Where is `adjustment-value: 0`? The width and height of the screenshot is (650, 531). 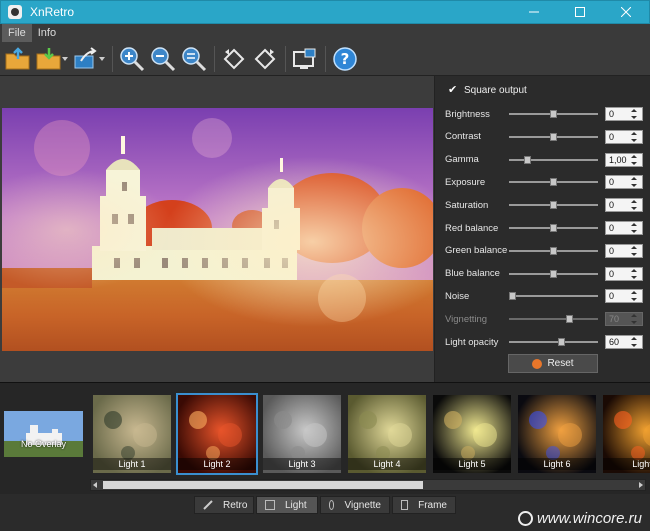 adjustment-value: 0 is located at coordinates (612, 182).